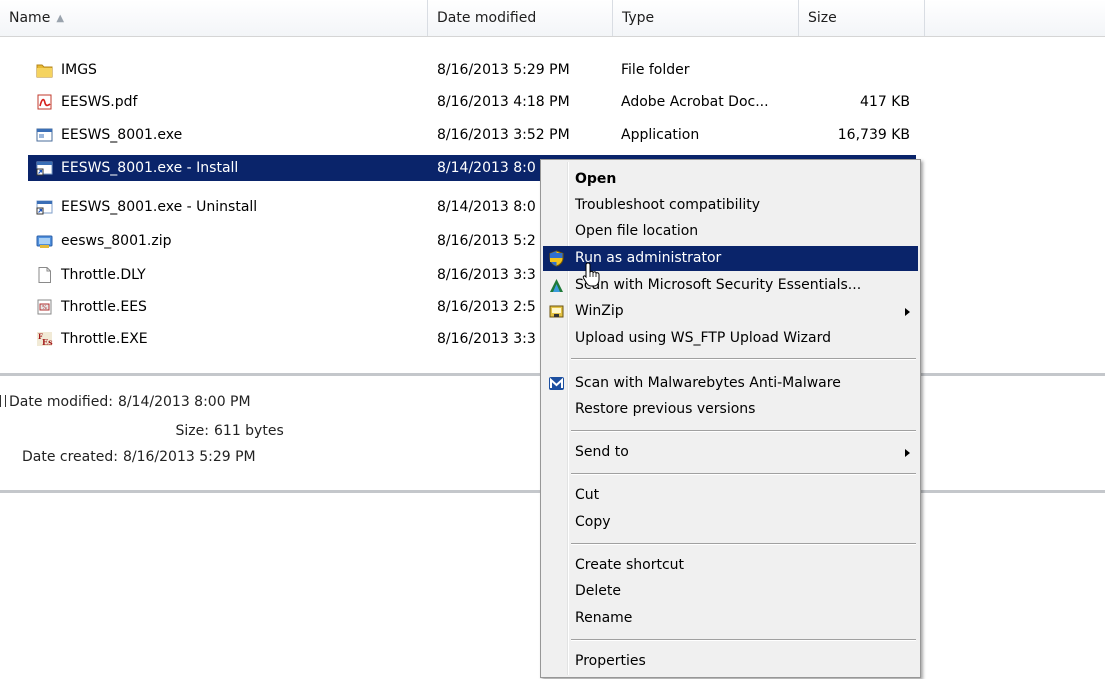 The height and width of the screenshot is (679, 1105). What do you see at coordinates (47, 342) in the screenshot?
I see `svg-text: Es` at bounding box center [47, 342].